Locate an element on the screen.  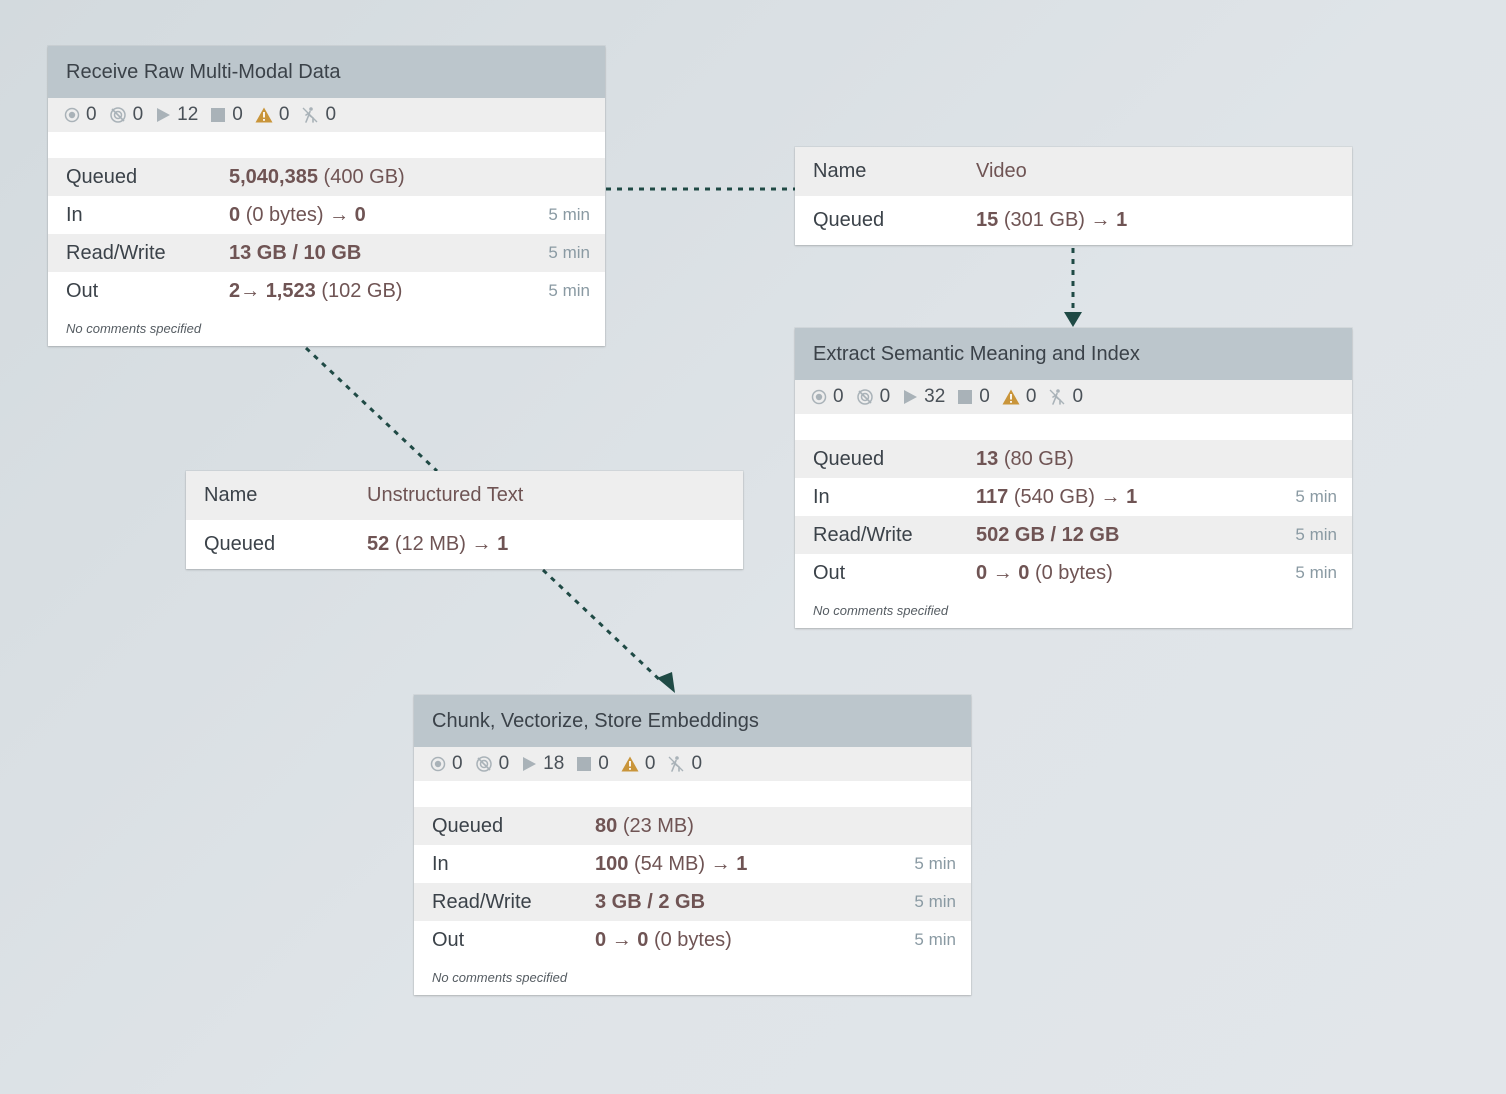
row-value: 13 GB / 10 GB is located at coordinates (295, 252).